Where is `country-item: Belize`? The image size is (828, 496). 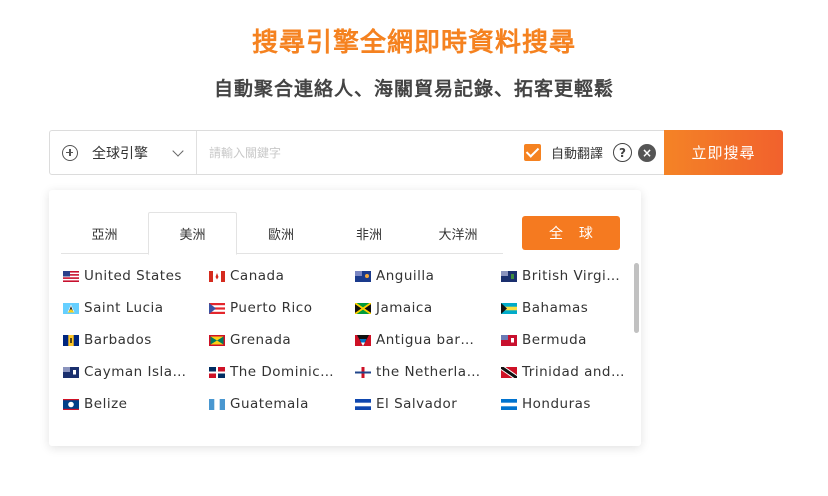
country-item: Belize is located at coordinates (95, 404).